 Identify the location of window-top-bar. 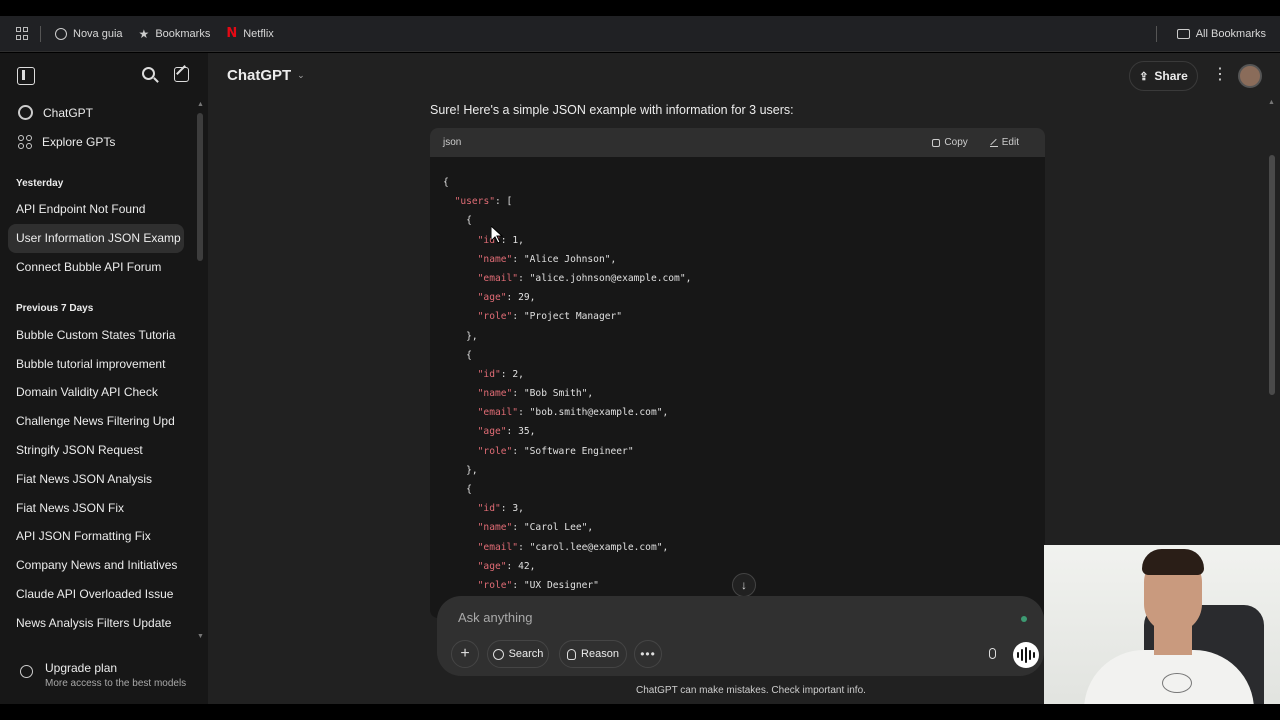
(640, 8).